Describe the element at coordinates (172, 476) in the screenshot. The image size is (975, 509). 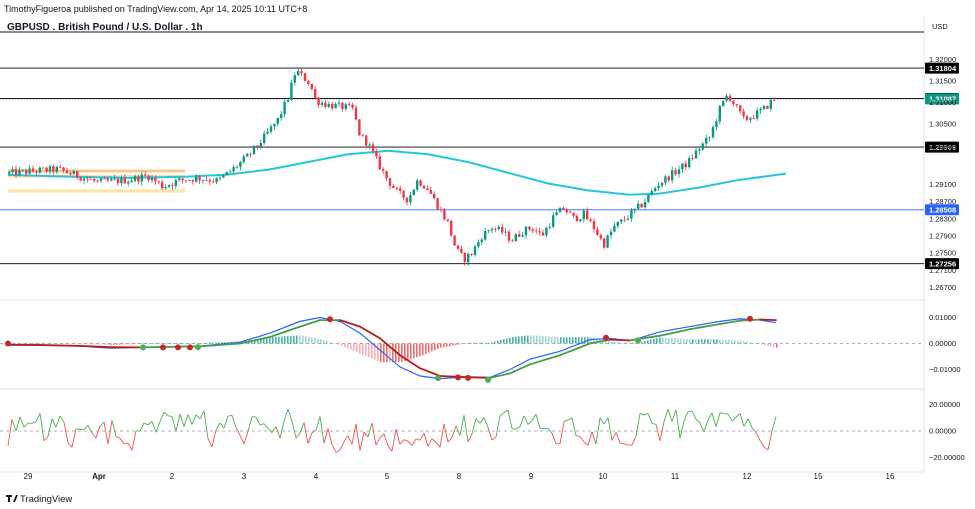
I see `time-axis-tick: 2` at that location.